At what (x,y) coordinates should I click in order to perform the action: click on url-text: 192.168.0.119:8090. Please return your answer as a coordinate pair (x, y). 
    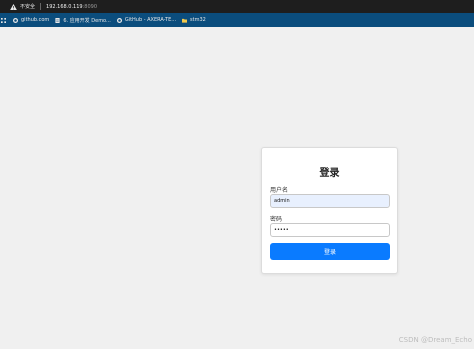
    Looking at the image, I should click on (71, 7).